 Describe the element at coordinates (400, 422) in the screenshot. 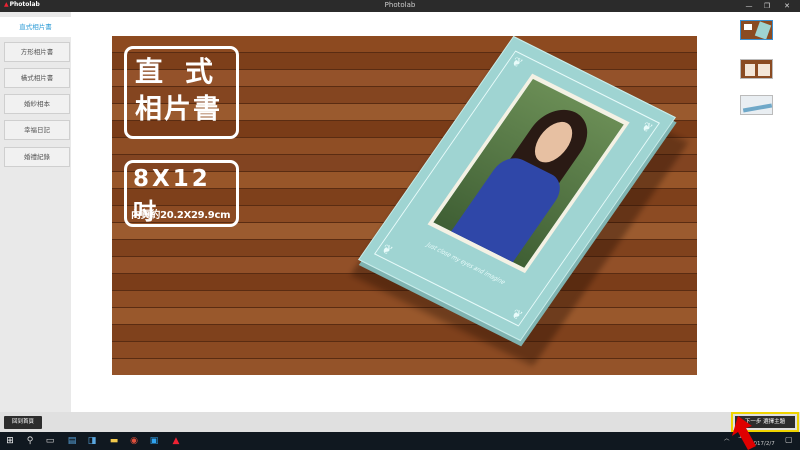

I see `bottom-bar: 回到首頁 下一步 選擇主題` at that location.